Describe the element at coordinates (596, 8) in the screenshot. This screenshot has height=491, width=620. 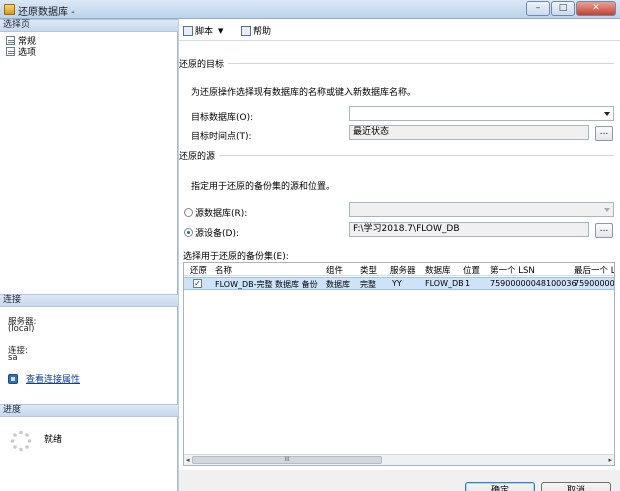
I see `close-button: ✕` at that location.